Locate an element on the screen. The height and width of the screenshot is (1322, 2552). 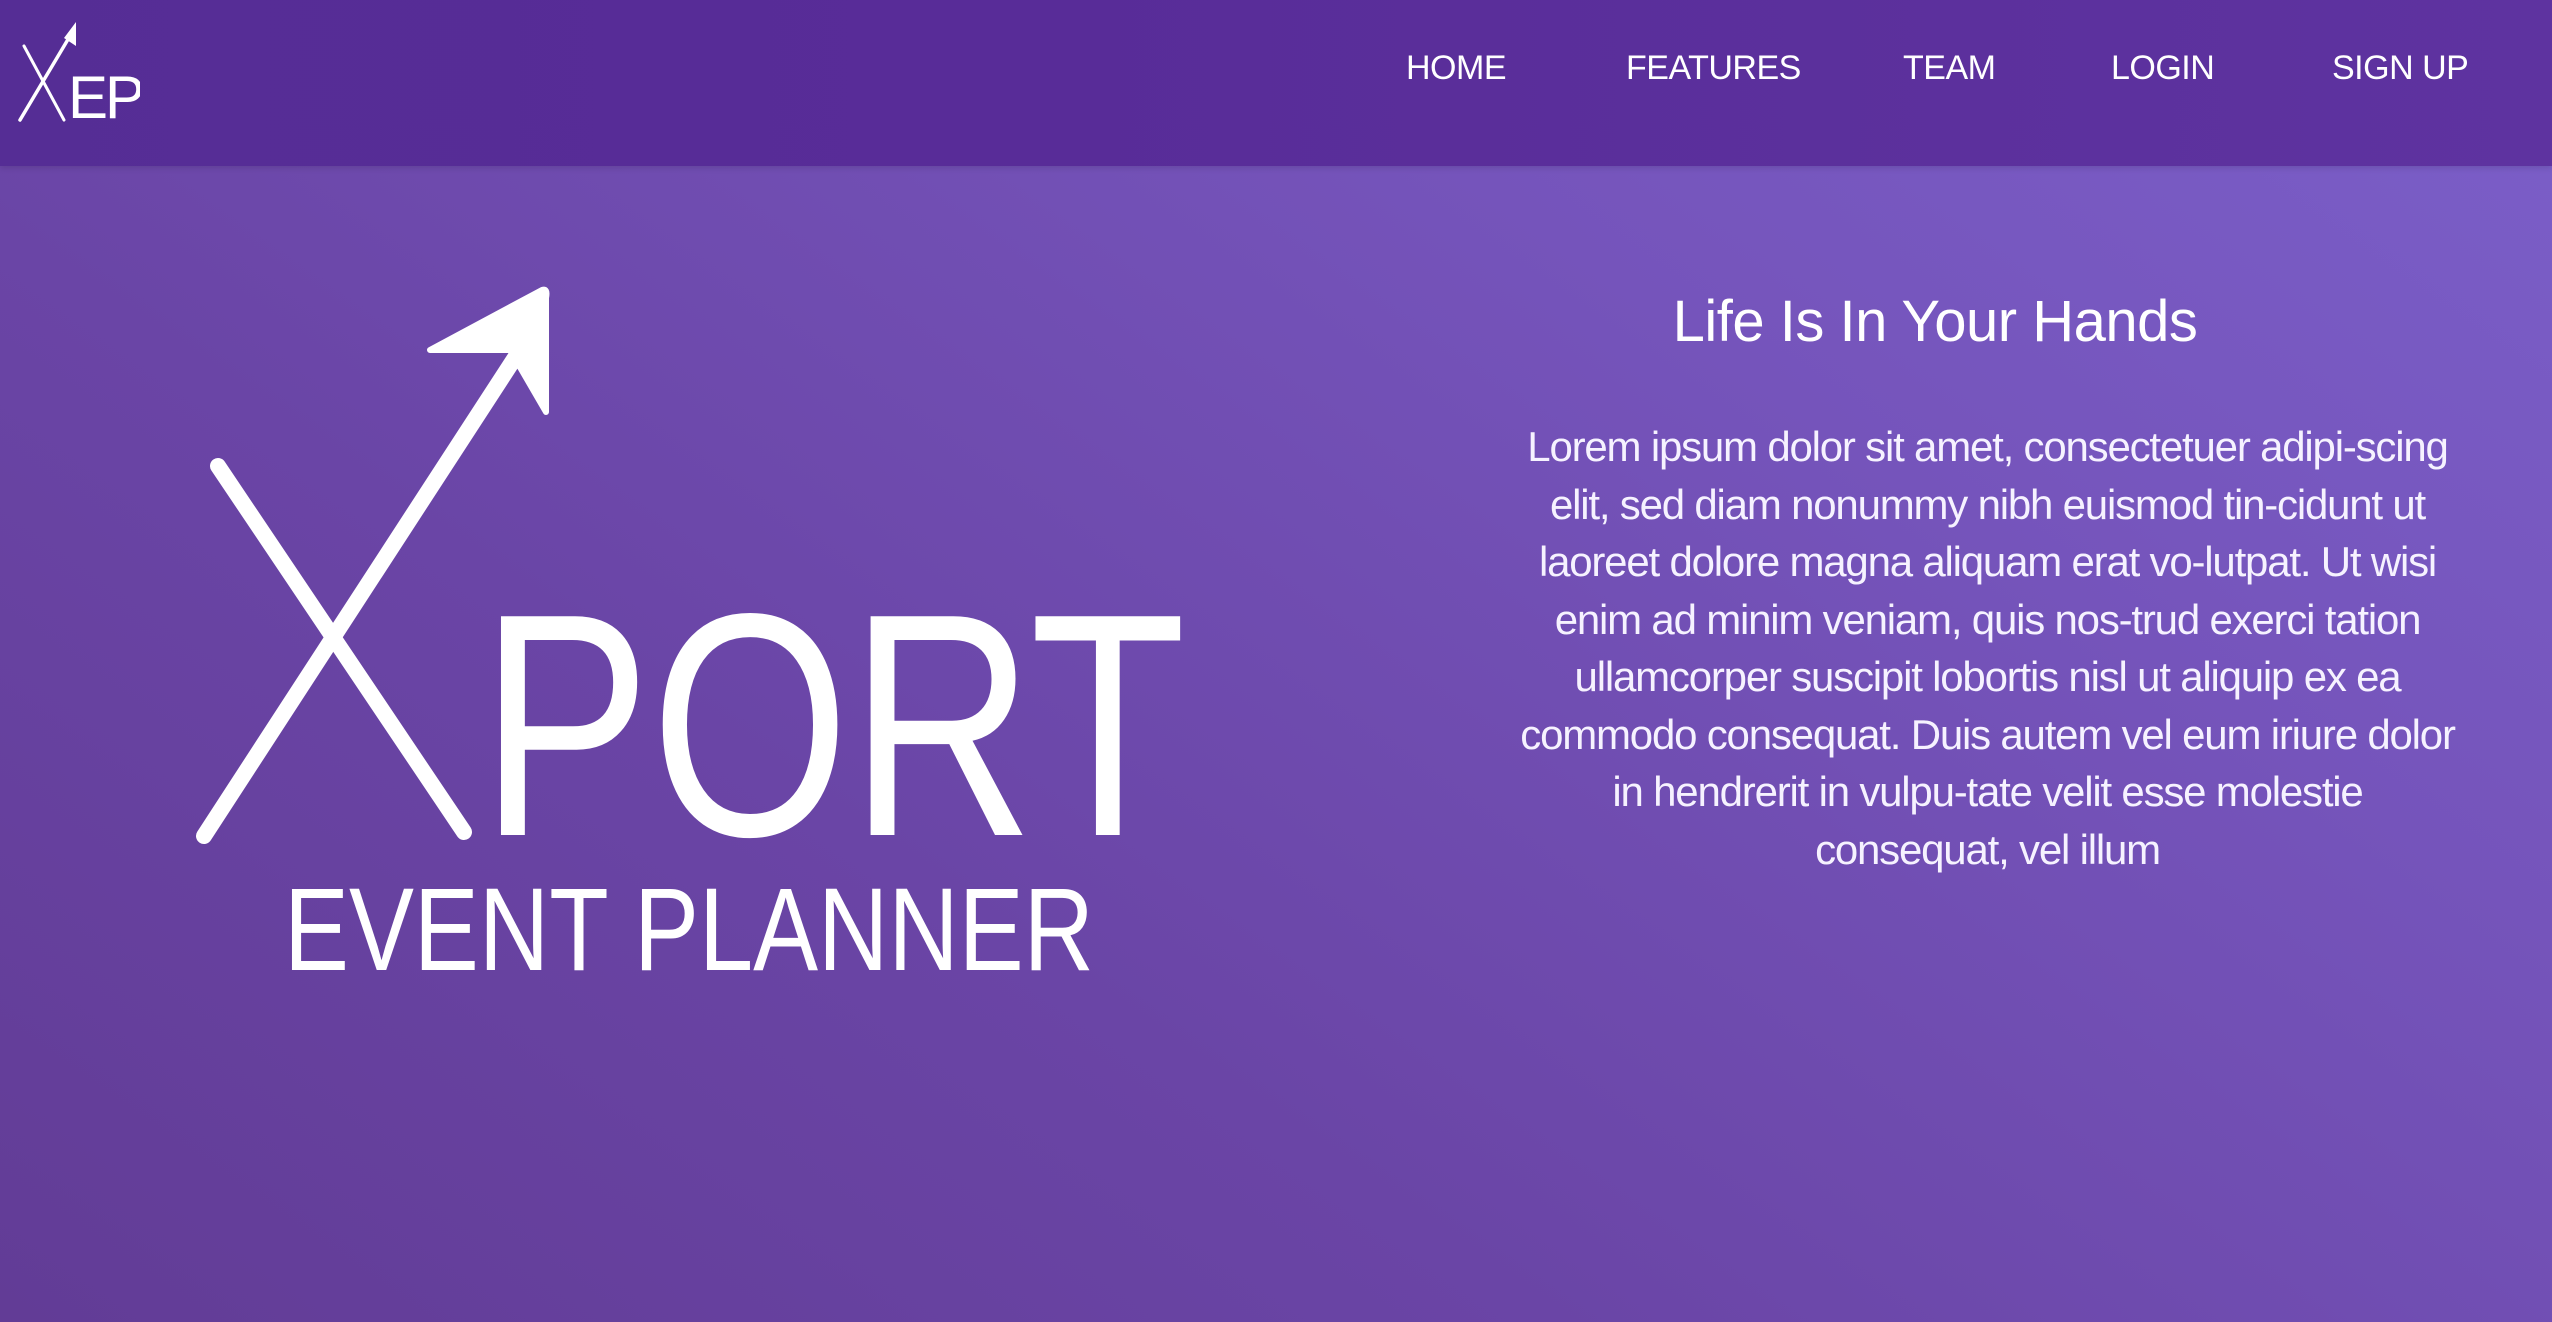
hero-tagline: Life Is In Your Hands is located at coordinates (1935, 321).